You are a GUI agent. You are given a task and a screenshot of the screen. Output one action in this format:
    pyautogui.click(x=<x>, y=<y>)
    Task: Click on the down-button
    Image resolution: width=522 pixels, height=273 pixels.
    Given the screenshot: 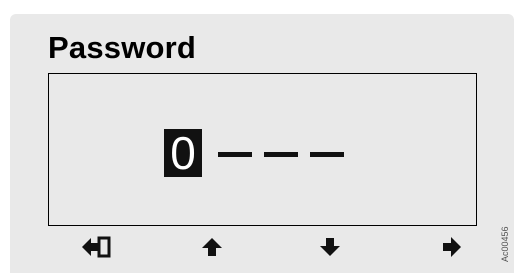 What is the action you would take?
    pyautogui.click(x=330, y=247)
    